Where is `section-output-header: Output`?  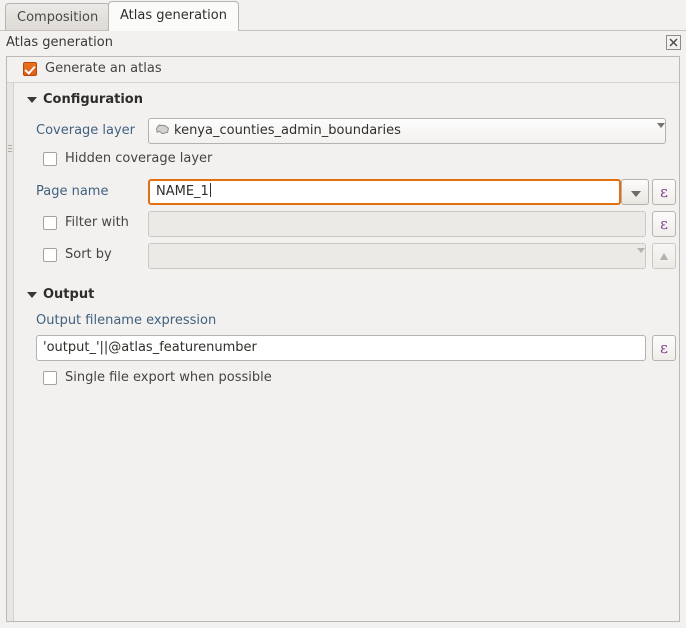
section-output-header: Output is located at coordinates (60, 294).